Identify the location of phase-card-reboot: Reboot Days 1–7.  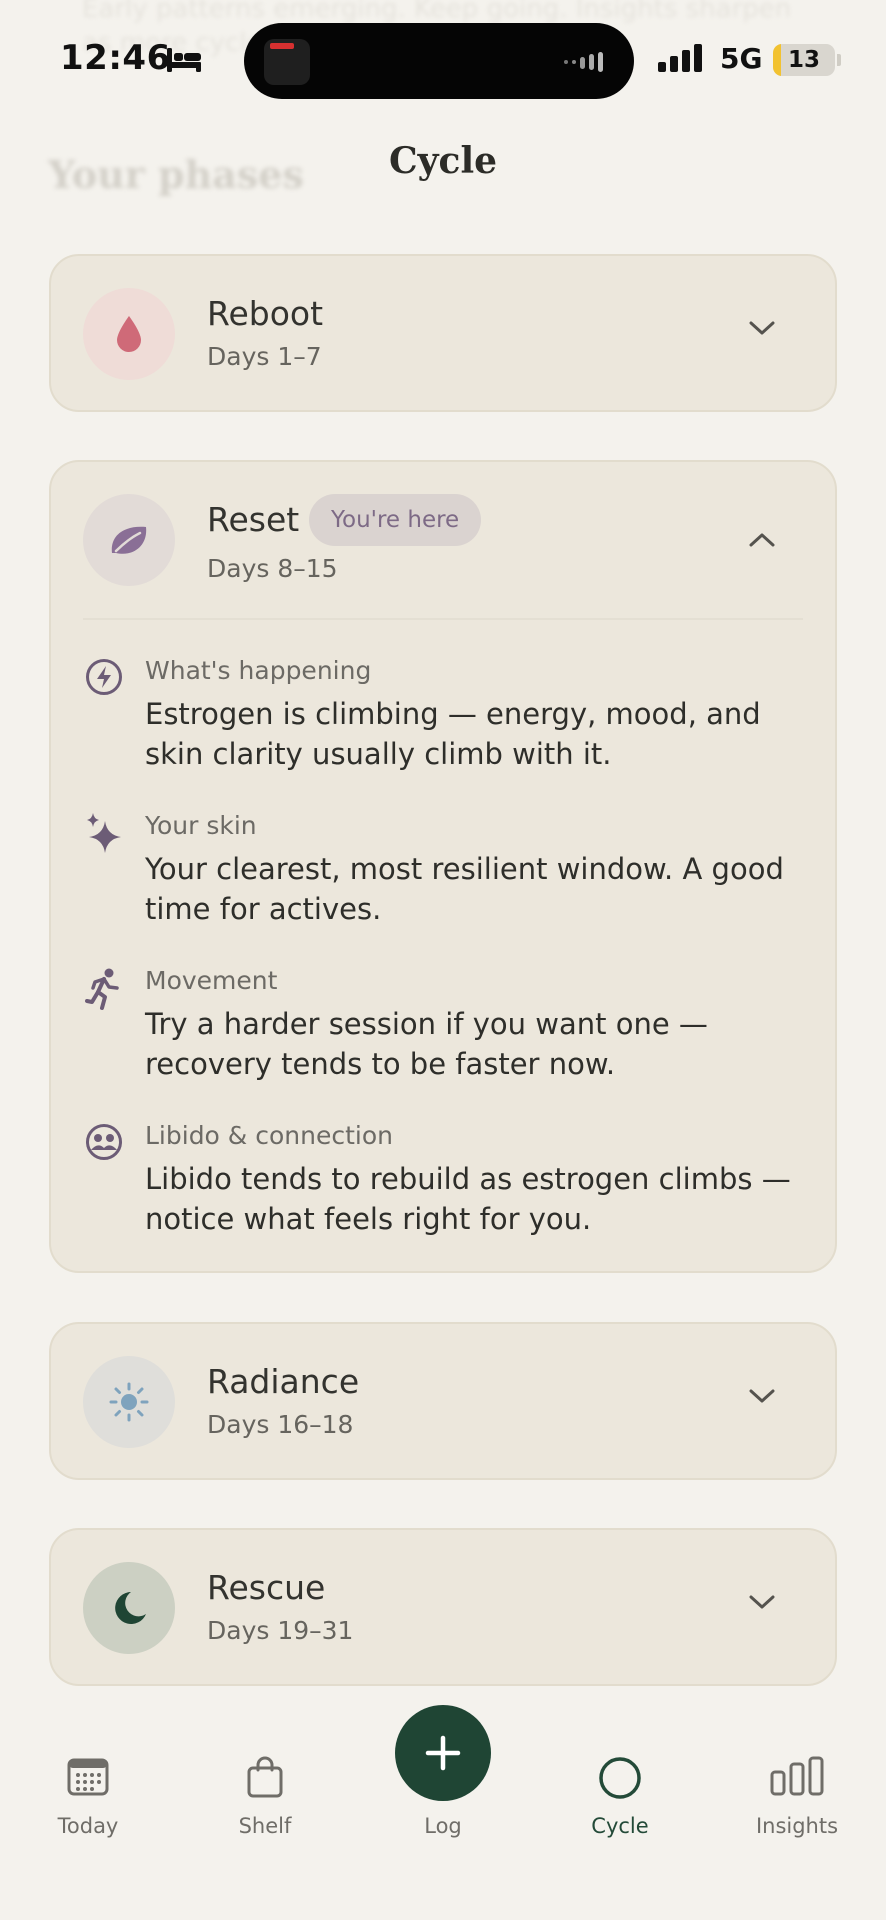
(443, 333).